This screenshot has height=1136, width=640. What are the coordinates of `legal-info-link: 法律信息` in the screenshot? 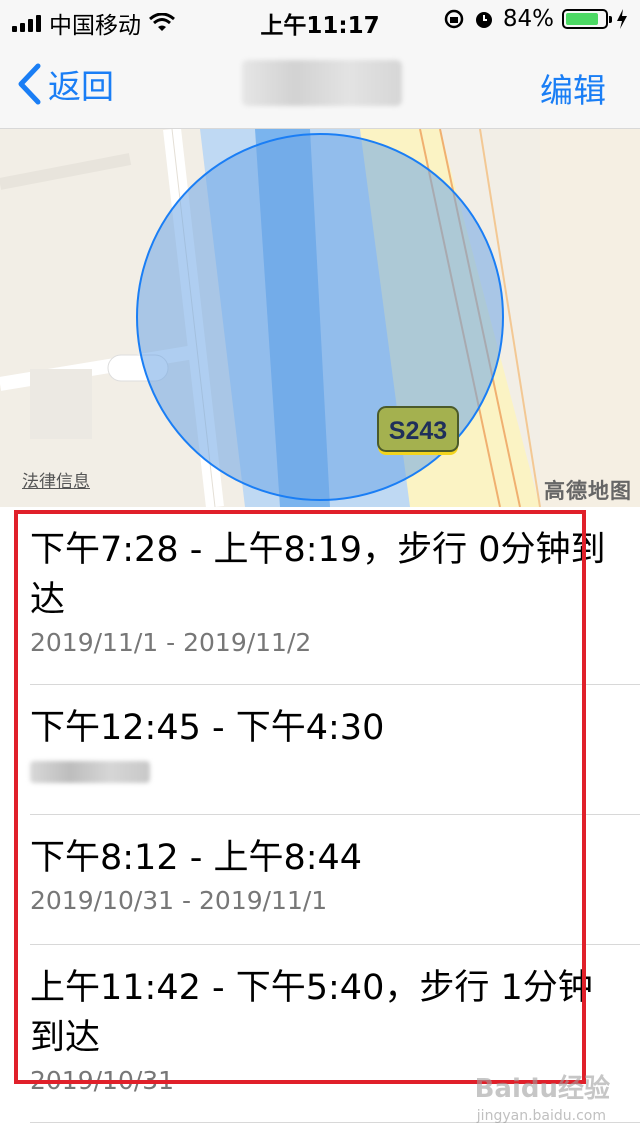 It's located at (56, 479).